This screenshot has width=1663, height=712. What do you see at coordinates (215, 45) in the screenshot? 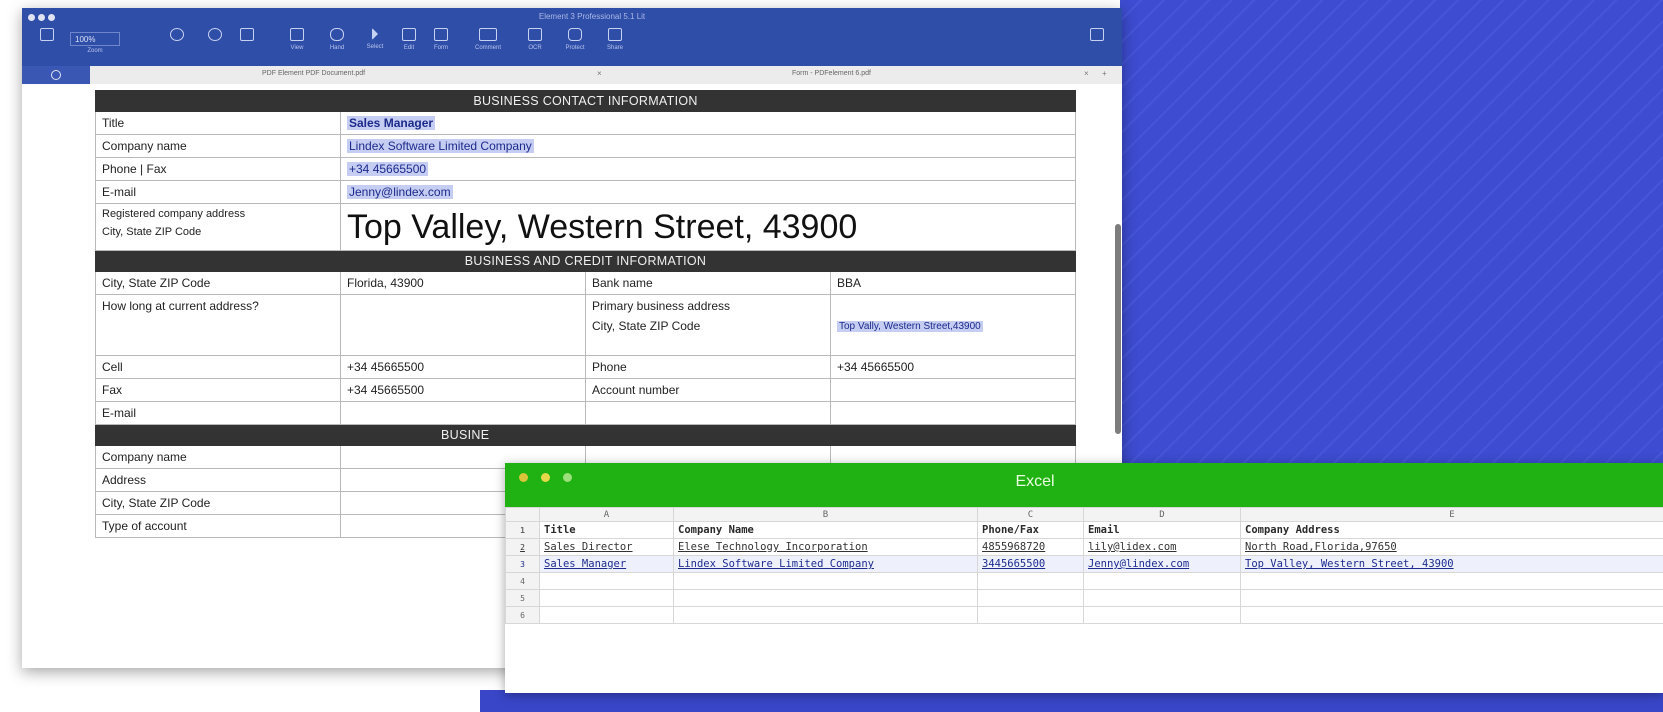
I see `rotate-right-button` at bounding box center [215, 45].